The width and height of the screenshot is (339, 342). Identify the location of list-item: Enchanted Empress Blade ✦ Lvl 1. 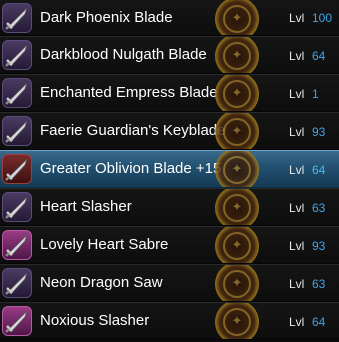
(169, 93).